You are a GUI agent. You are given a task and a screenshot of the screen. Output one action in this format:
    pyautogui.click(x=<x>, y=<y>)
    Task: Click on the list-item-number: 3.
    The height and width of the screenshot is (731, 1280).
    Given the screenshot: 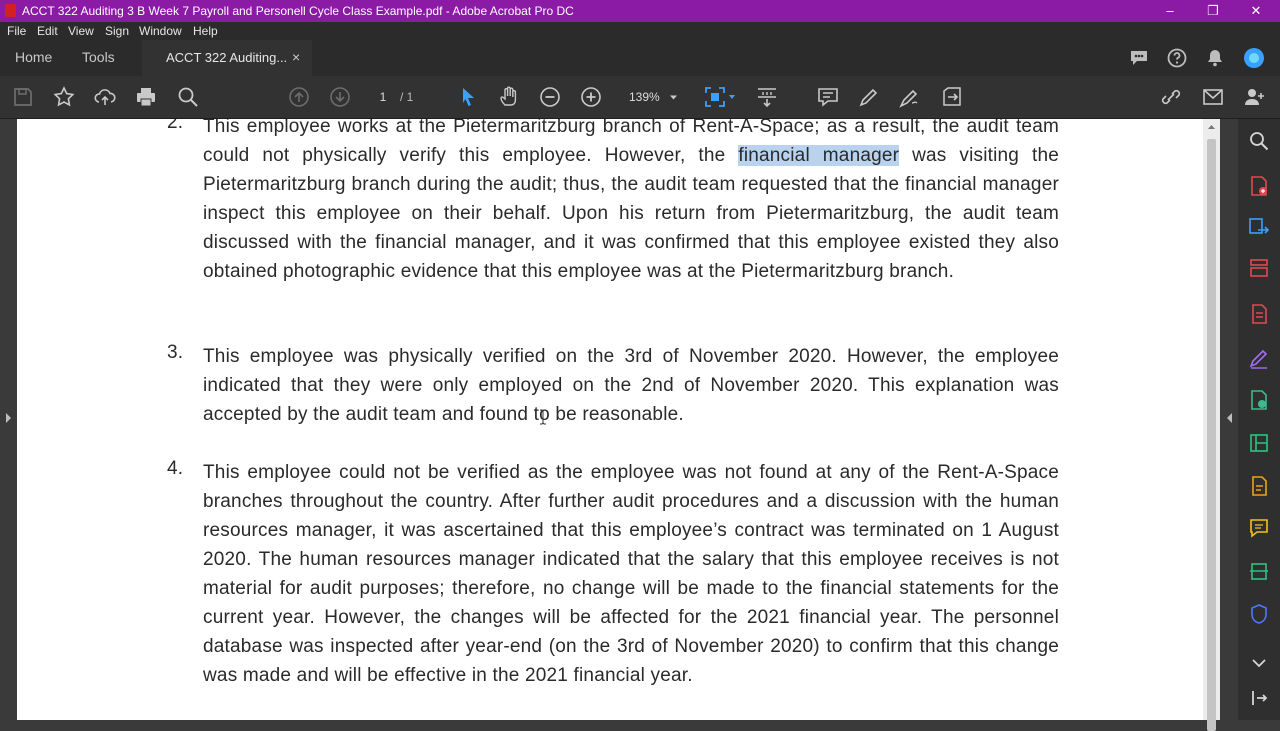 What is the action you would take?
    pyautogui.click(x=175, y=352)
    